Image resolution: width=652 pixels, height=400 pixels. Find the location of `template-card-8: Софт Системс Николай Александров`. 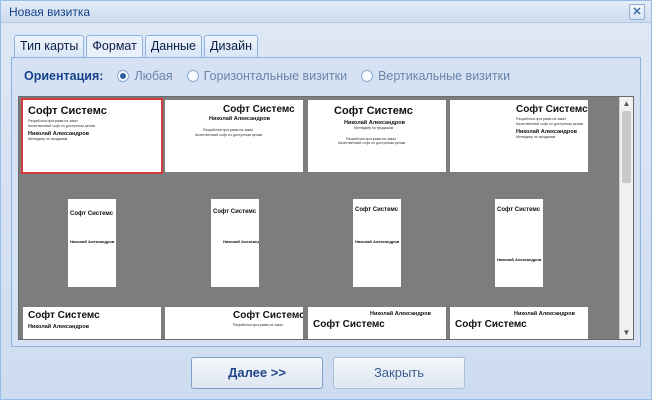

template-card-8: Софт Системс Николай Александров is located at coordinates (519, 243).